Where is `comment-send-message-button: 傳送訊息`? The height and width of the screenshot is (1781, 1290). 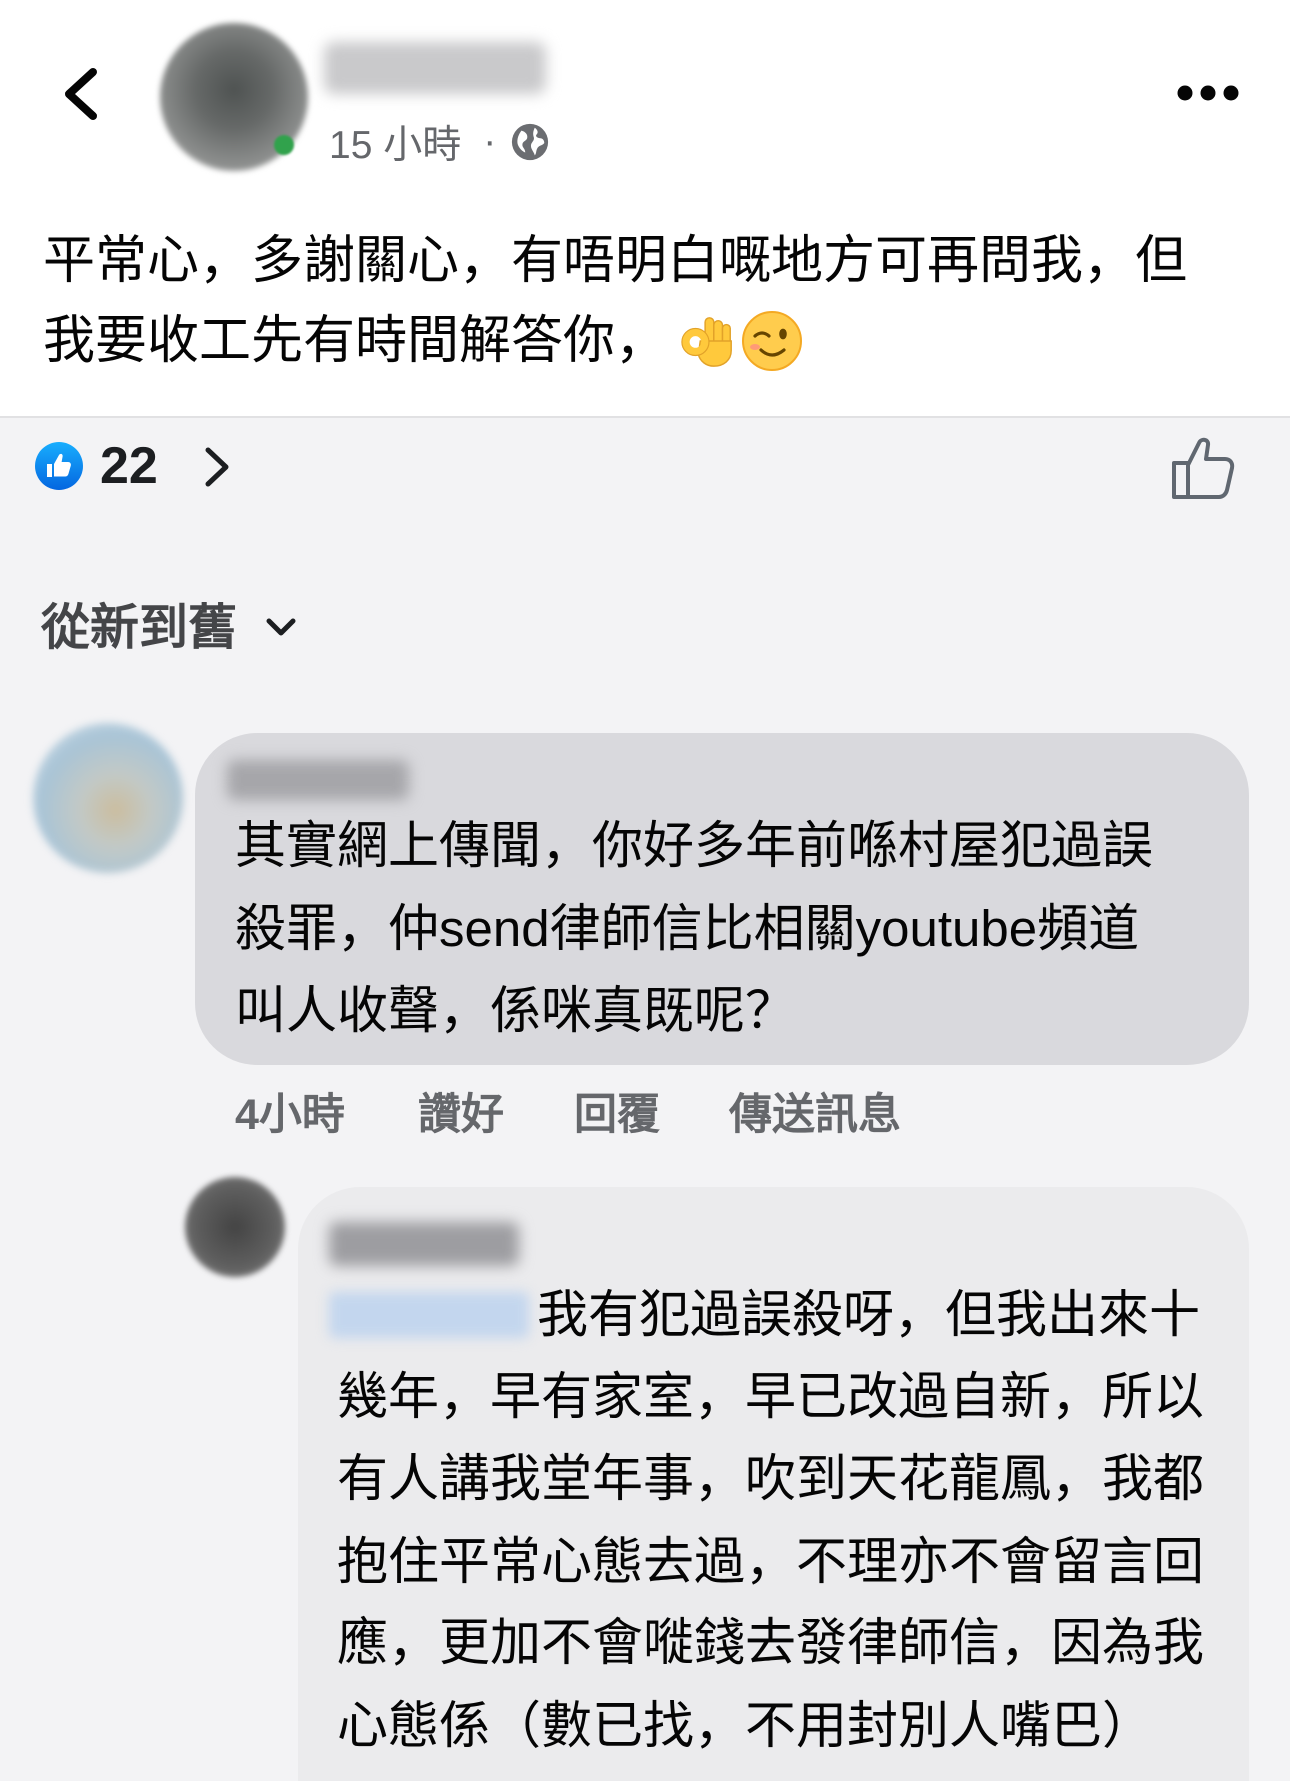 comment-send-message-button: 傳送訊息 is located at coordinates (815, 1115).